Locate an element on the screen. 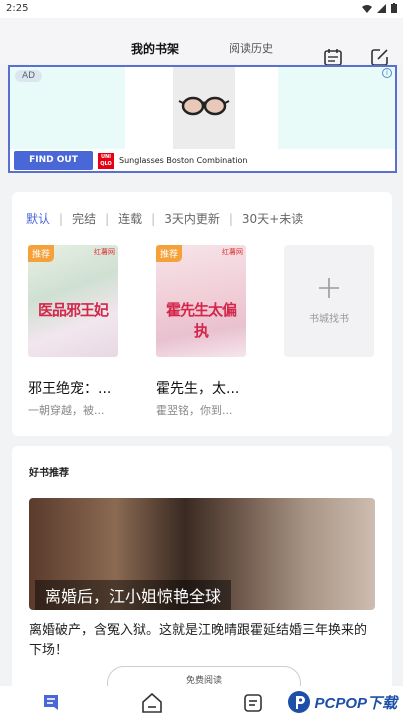 This screenshot has height=720, width=403. plus-icon is located at coordinates (329, 288).